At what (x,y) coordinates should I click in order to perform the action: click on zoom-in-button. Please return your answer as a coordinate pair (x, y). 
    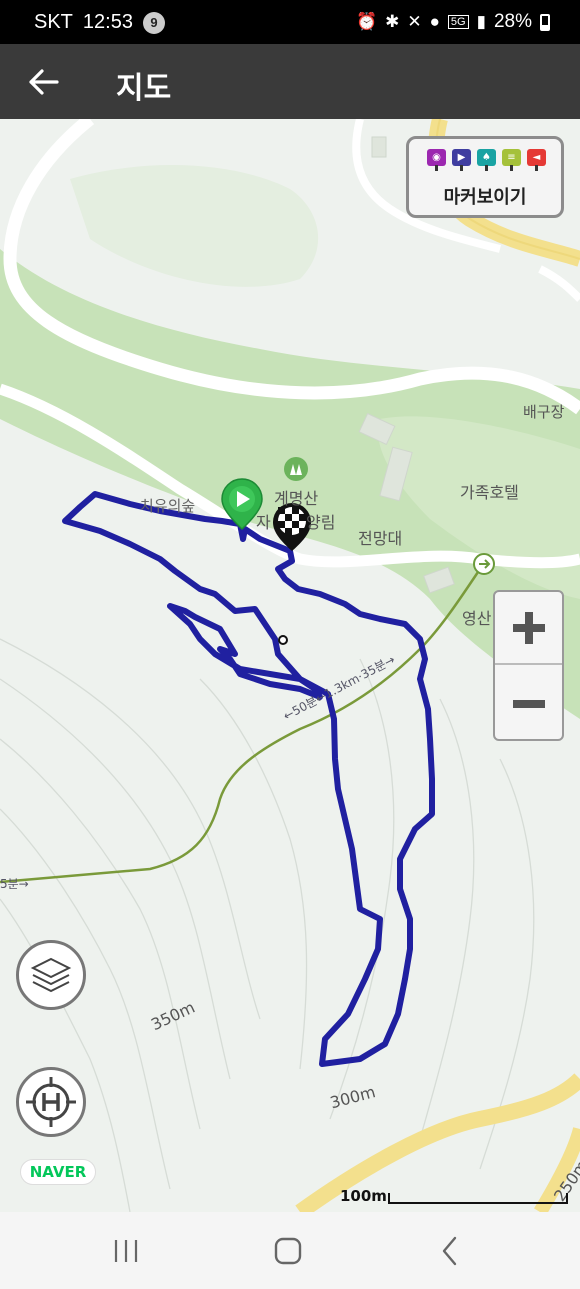
    Looking at the image, I should click on (528, 628).